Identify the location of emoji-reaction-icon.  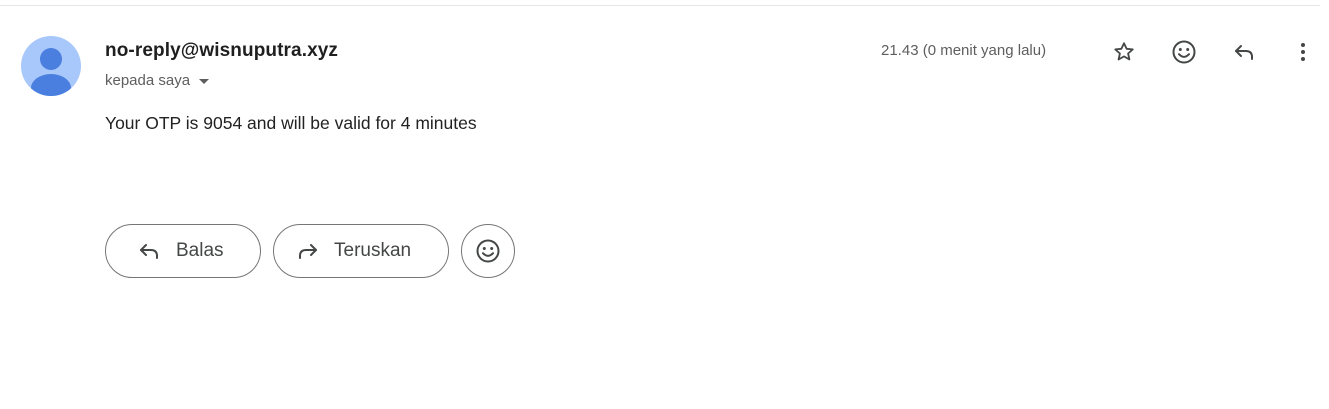
(1184, 52).